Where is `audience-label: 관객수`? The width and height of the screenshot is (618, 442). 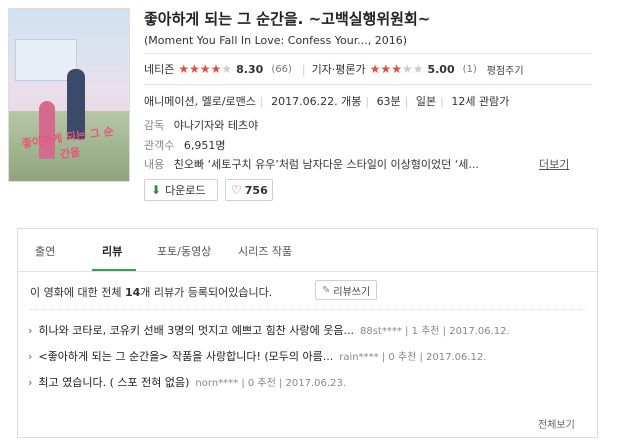 audience-label: 관객수 is located at coordinates (159, 145).